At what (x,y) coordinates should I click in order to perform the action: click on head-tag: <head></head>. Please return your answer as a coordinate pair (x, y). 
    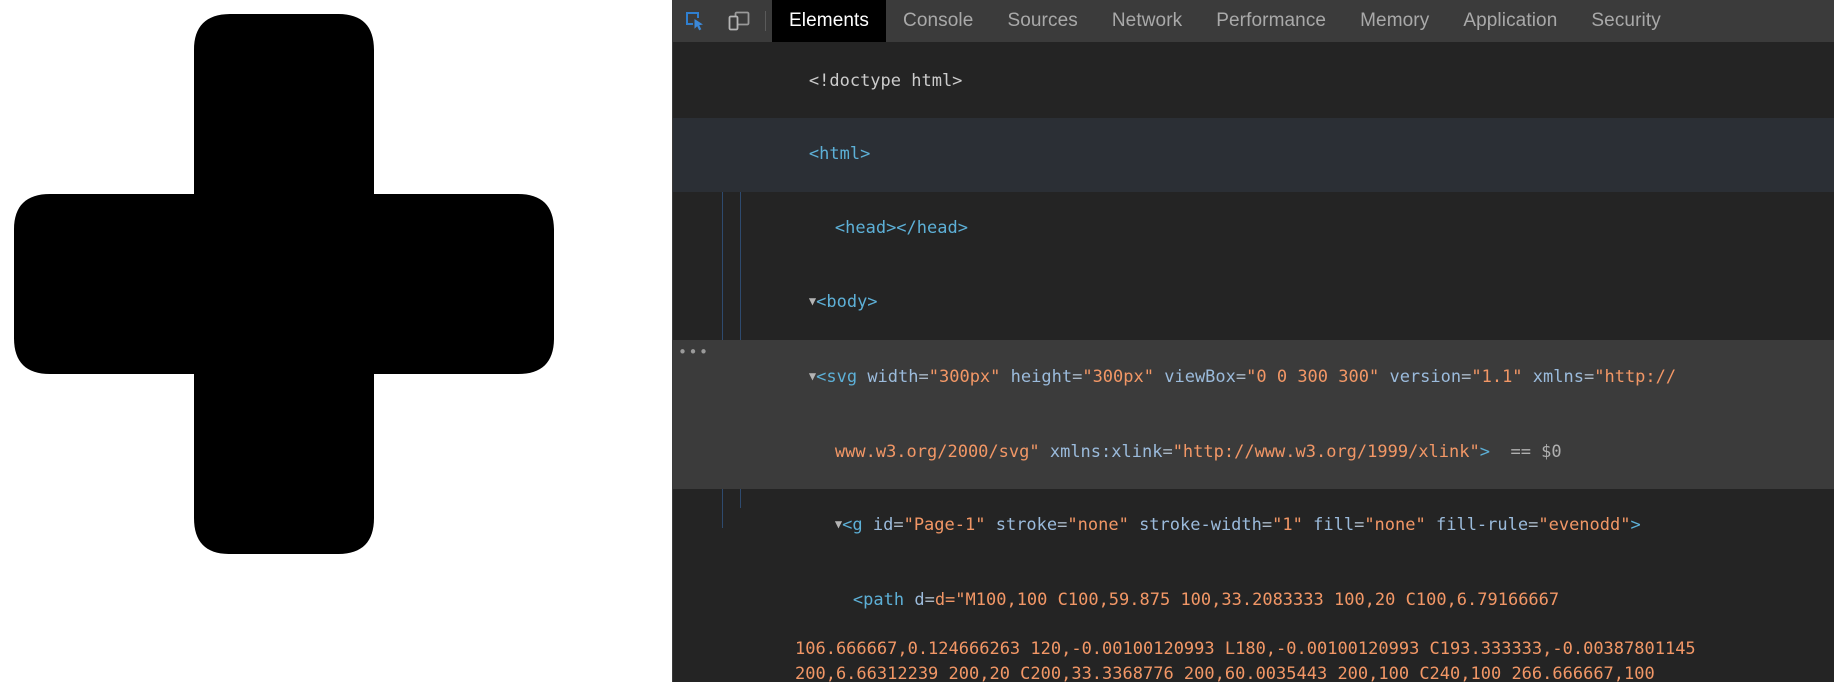
    Looking at the image, I should click on (901, 228).